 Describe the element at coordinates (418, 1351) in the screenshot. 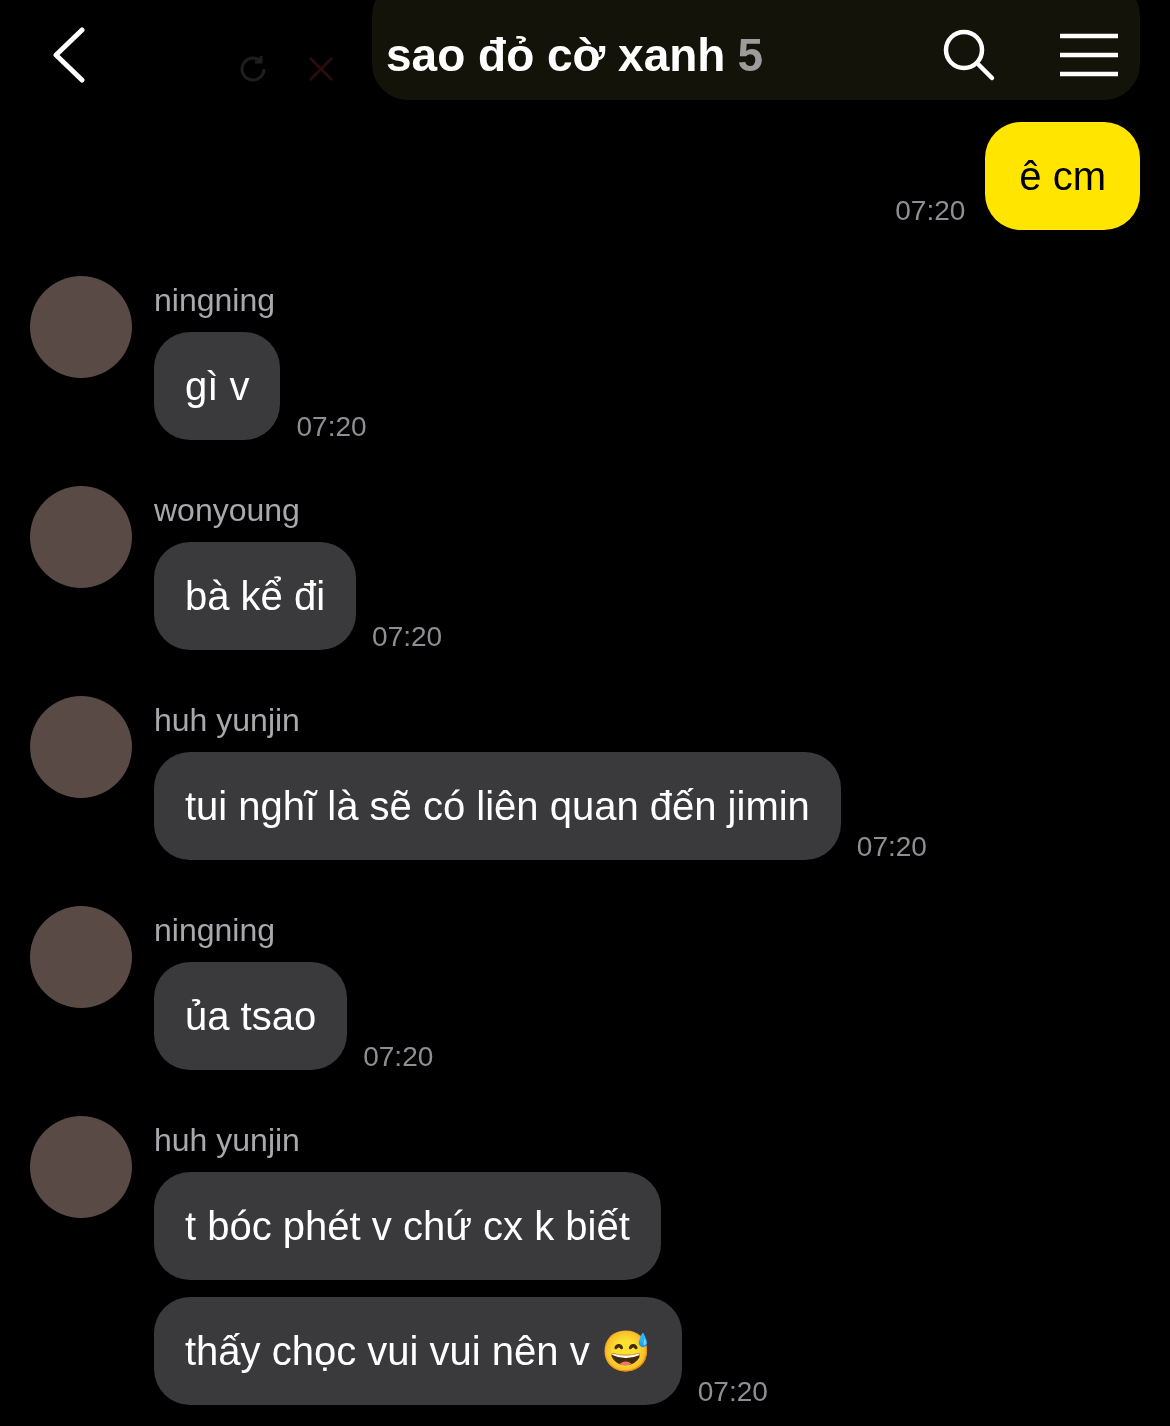

I see `received-message-bubble: thấy chọc vui vui nên v 😅` at that location.